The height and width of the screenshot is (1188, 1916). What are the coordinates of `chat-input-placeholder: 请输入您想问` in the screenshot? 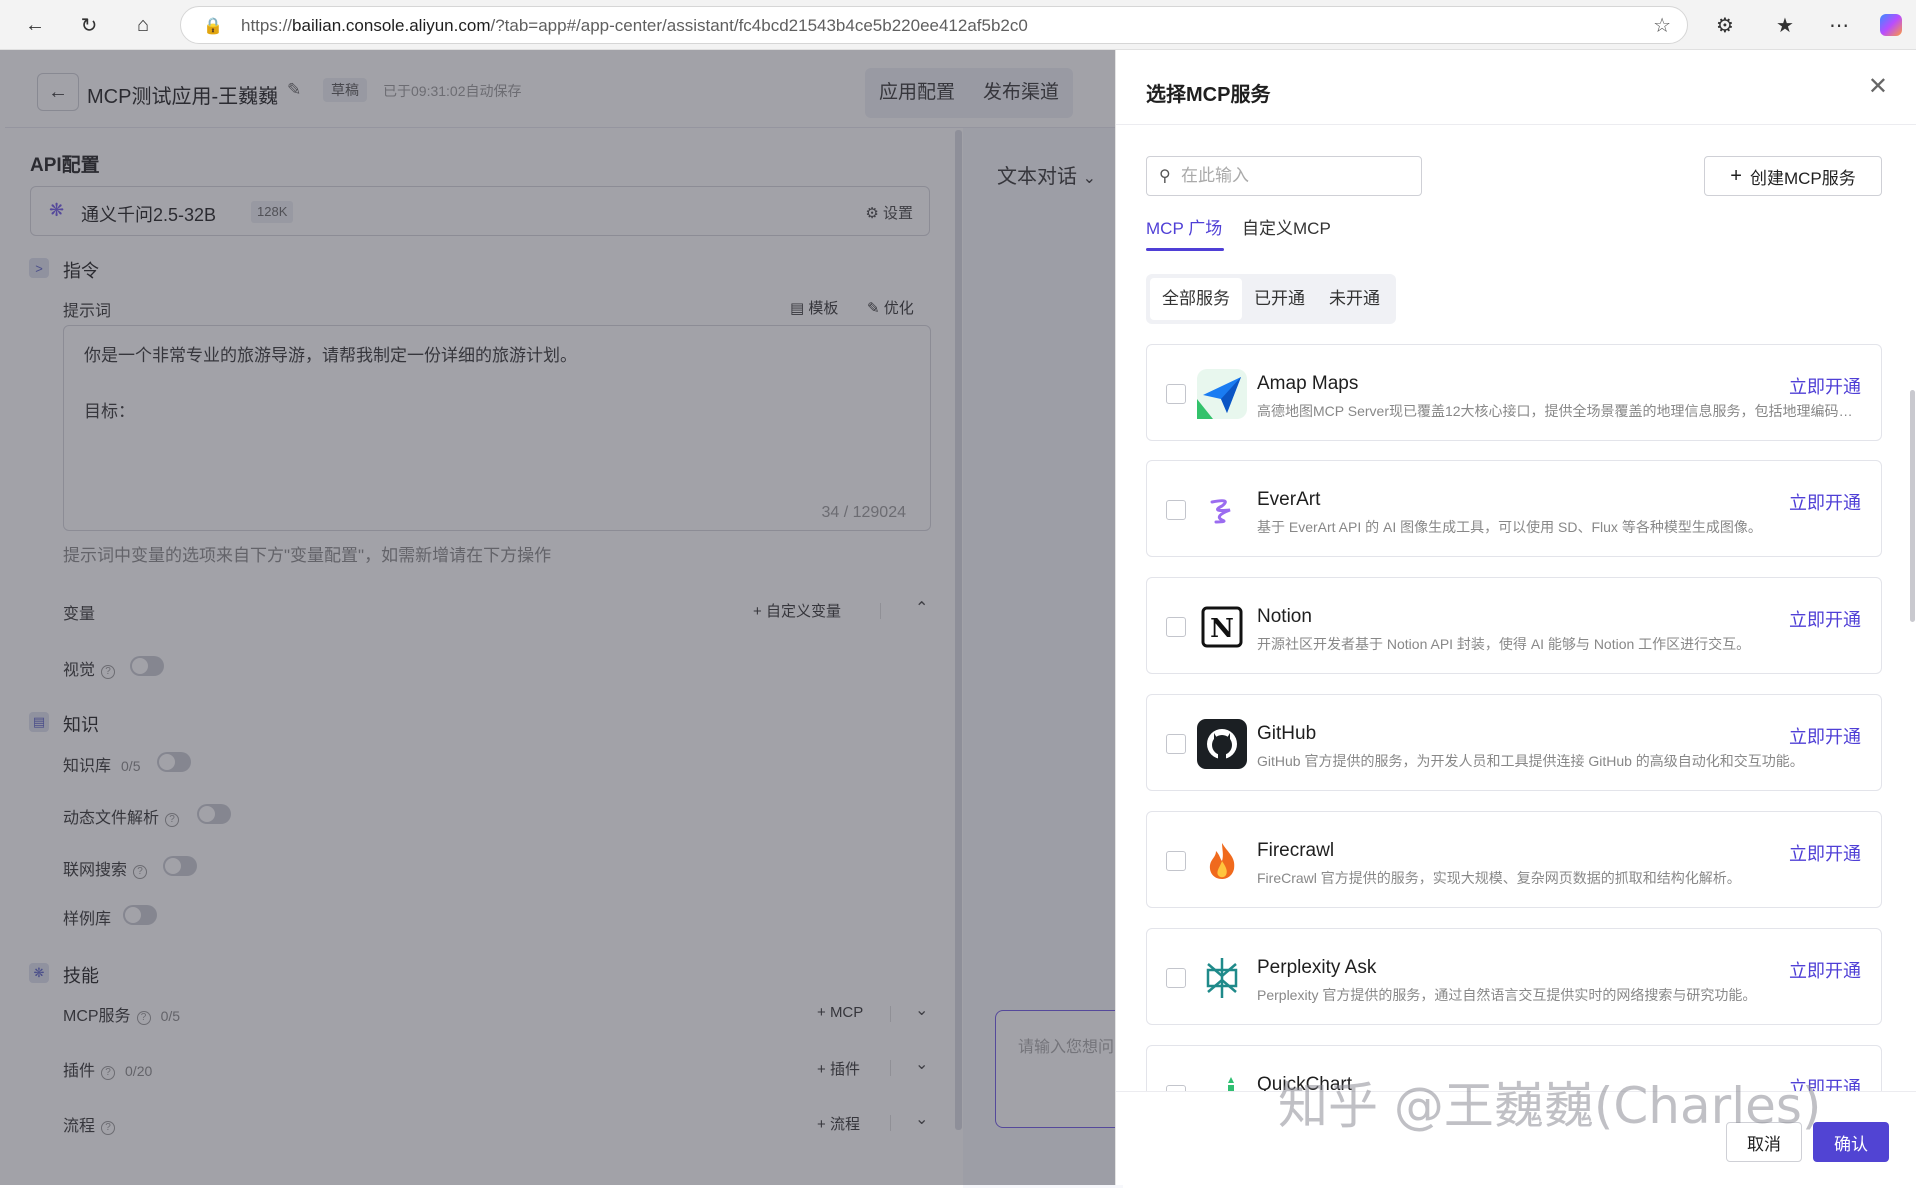 It's located at (1066, 1047).